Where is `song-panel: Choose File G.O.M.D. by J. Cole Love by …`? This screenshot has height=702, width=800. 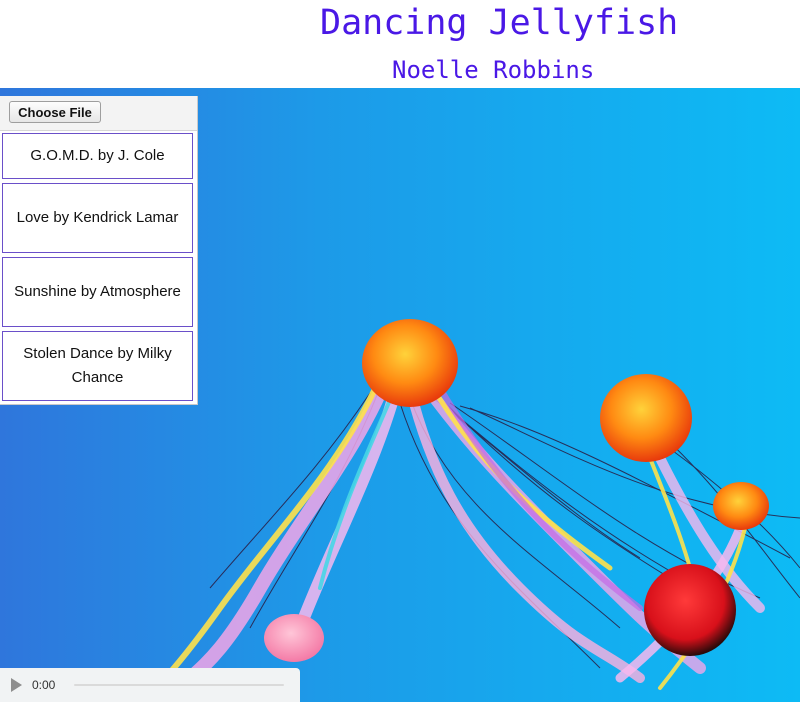
song-panel: Choose File G.O.M.D. by J. Cole Love by … is located at coordinates (99, 250).